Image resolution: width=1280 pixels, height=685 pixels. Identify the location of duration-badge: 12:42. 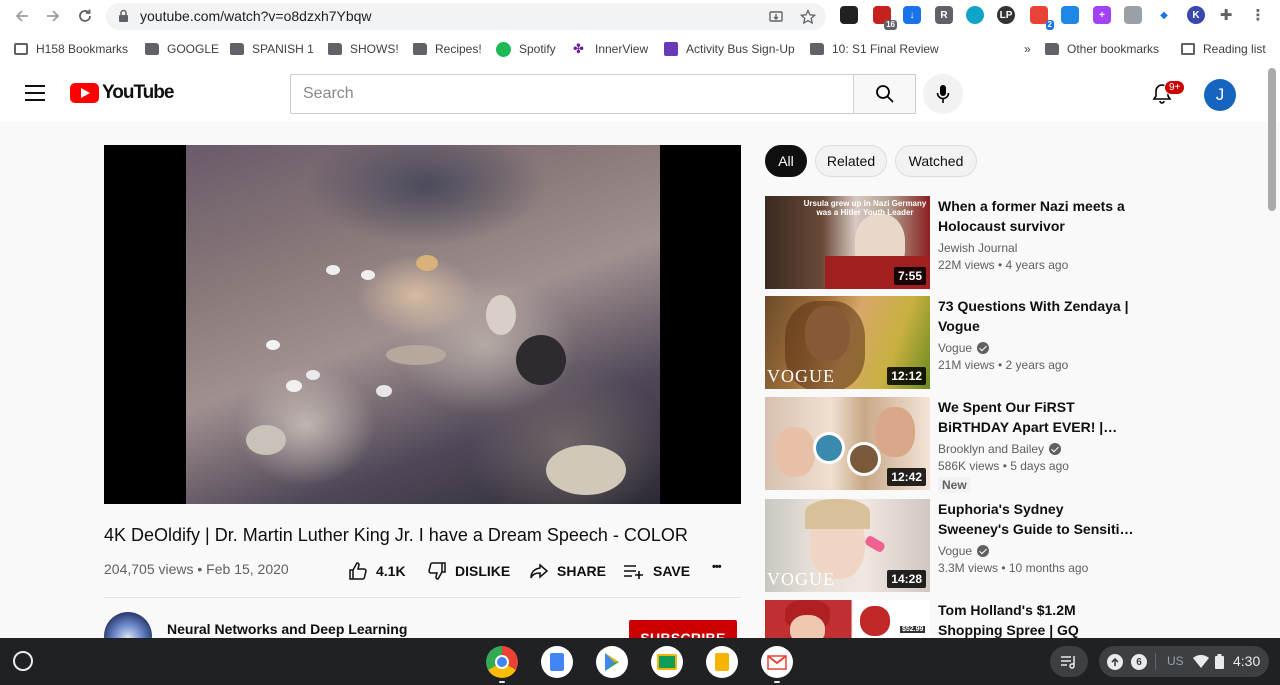
(906, 477).